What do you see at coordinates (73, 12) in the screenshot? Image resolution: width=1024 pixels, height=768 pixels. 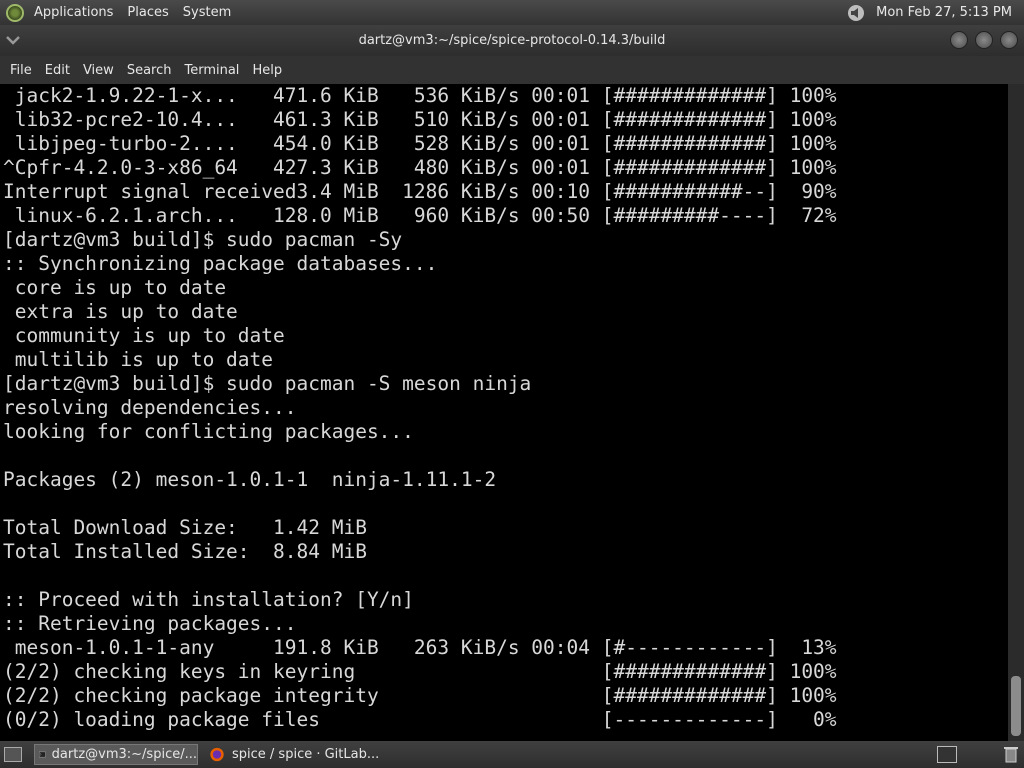 I see `applications-menu: Applications` at bounding box center [73, 12].